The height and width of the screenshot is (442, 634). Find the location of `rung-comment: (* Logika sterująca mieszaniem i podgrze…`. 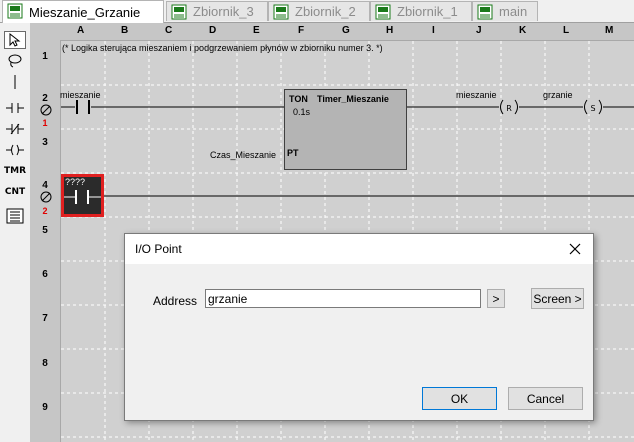

rung-comment: (* Logika sterująca mieszaniem i podgrze… is located at coordinates (222, 48).